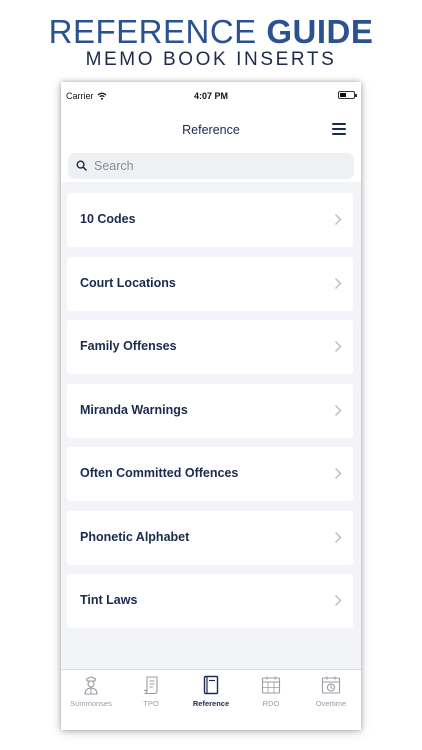 This screenshot has height=750, width=422. Describe the element at coordinates (210, 347) in the screenshot. I see `list-item-family-offenses: Family Offenses` at that location.